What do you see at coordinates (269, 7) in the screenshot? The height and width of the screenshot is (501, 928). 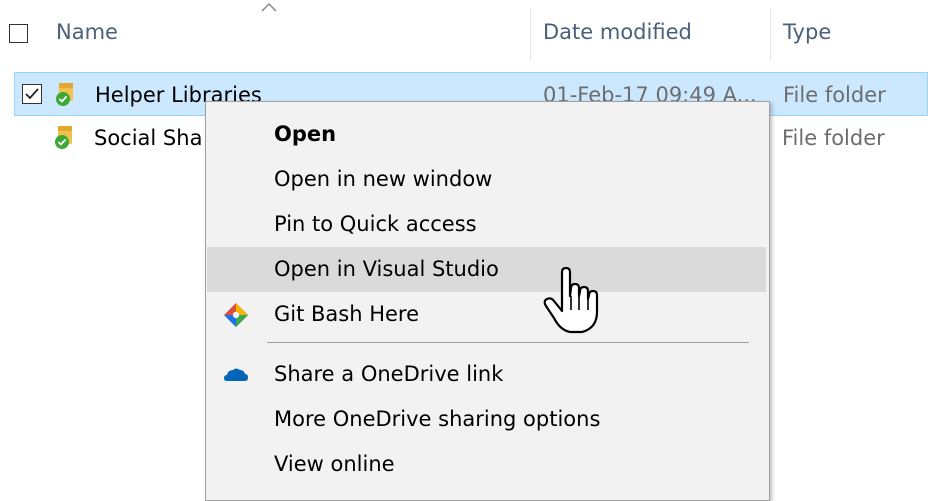 I see `sort-ascending-icon` at bounding box center [269, 7].